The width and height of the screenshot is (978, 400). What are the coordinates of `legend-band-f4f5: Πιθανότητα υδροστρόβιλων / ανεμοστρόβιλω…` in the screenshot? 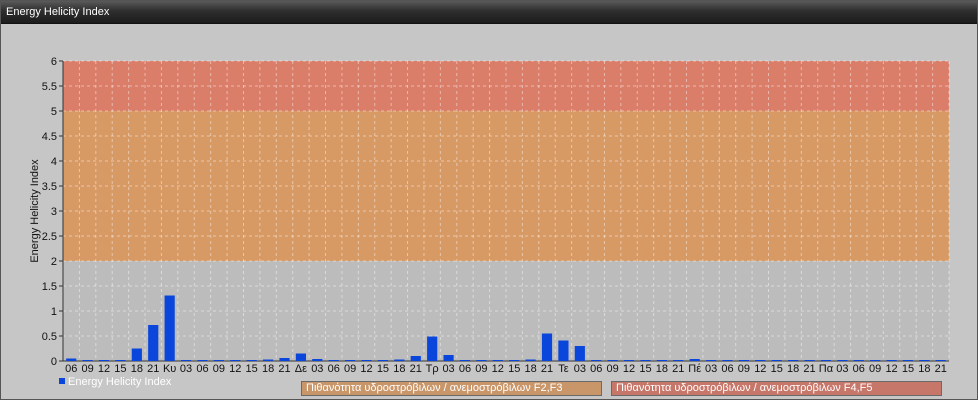 It's located at (776, 388).